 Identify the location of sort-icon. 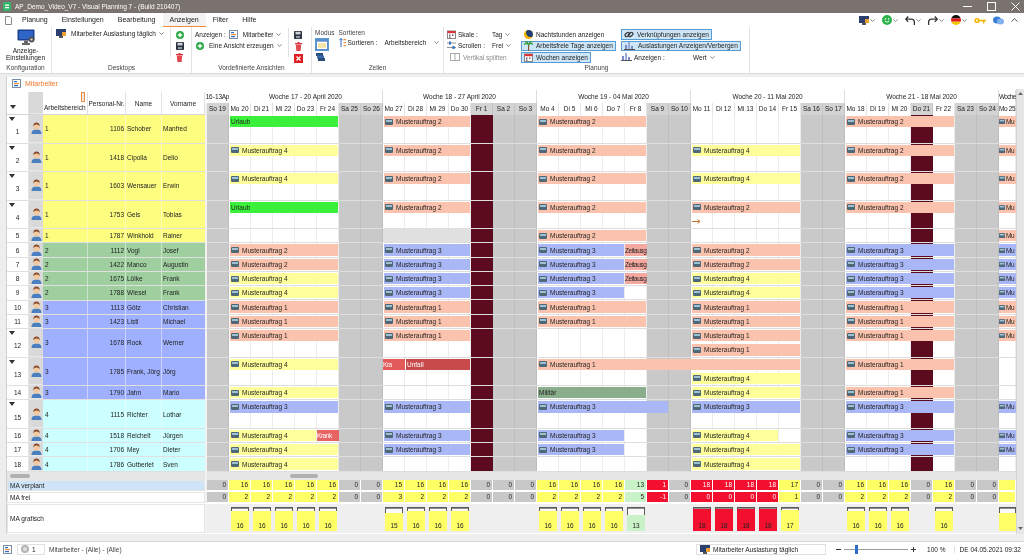
(342, 43).